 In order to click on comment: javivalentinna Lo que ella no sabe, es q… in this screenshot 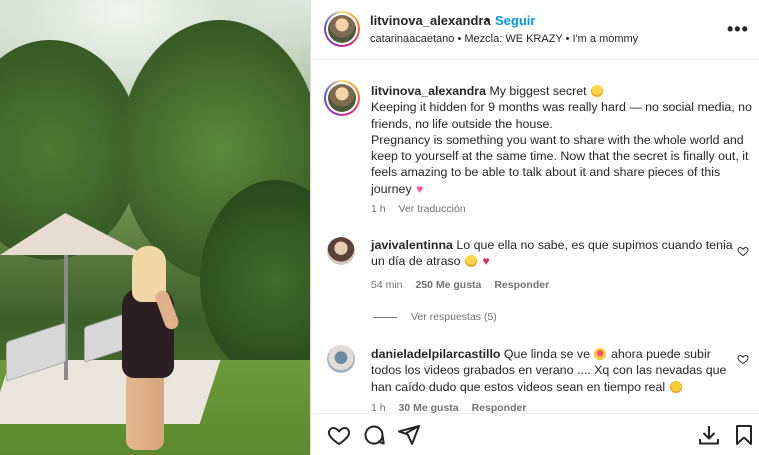, I will do `click(556, 253)`.